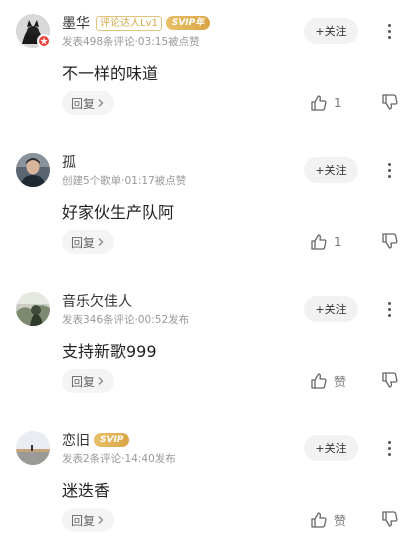  I want to click on comment-meta: 发表498条评论·03:15被点赞, so click(131, 42).